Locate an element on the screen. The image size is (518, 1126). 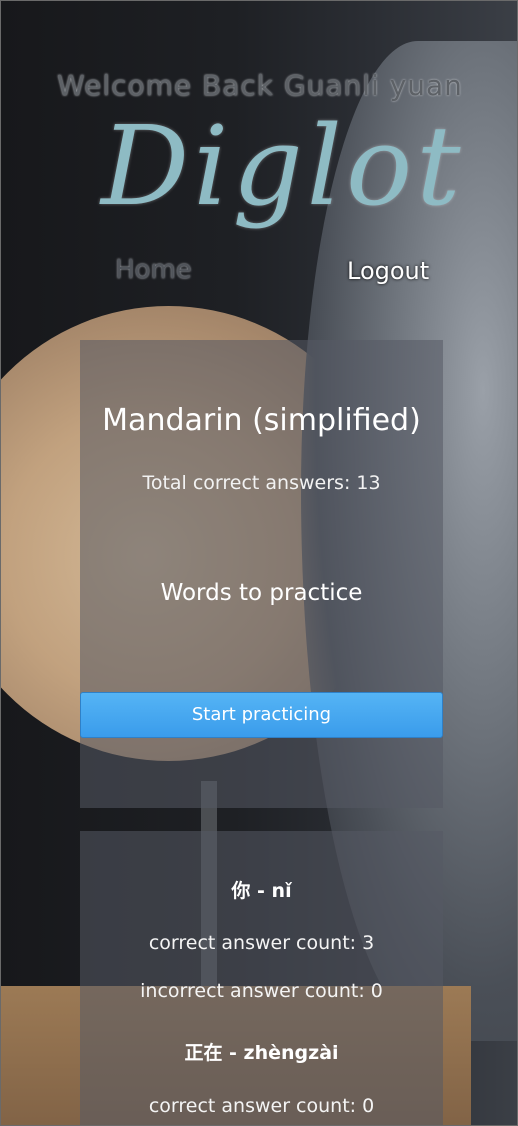
total-correct-answers: Total correct answers: 13 is located at coordinates (261, 483).